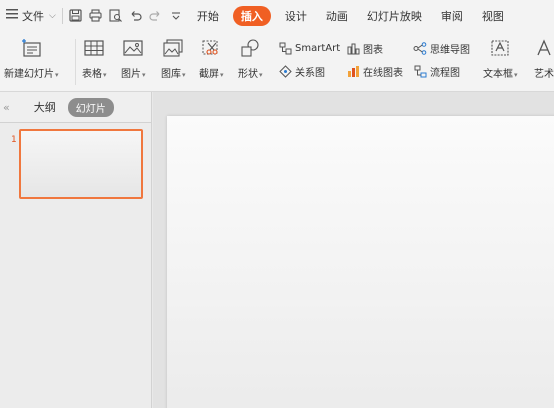 This screenshot has height=408, width=554. Describe the element at coordinates (156, 16) in the screenshot. I see `redo-icon` at that location.